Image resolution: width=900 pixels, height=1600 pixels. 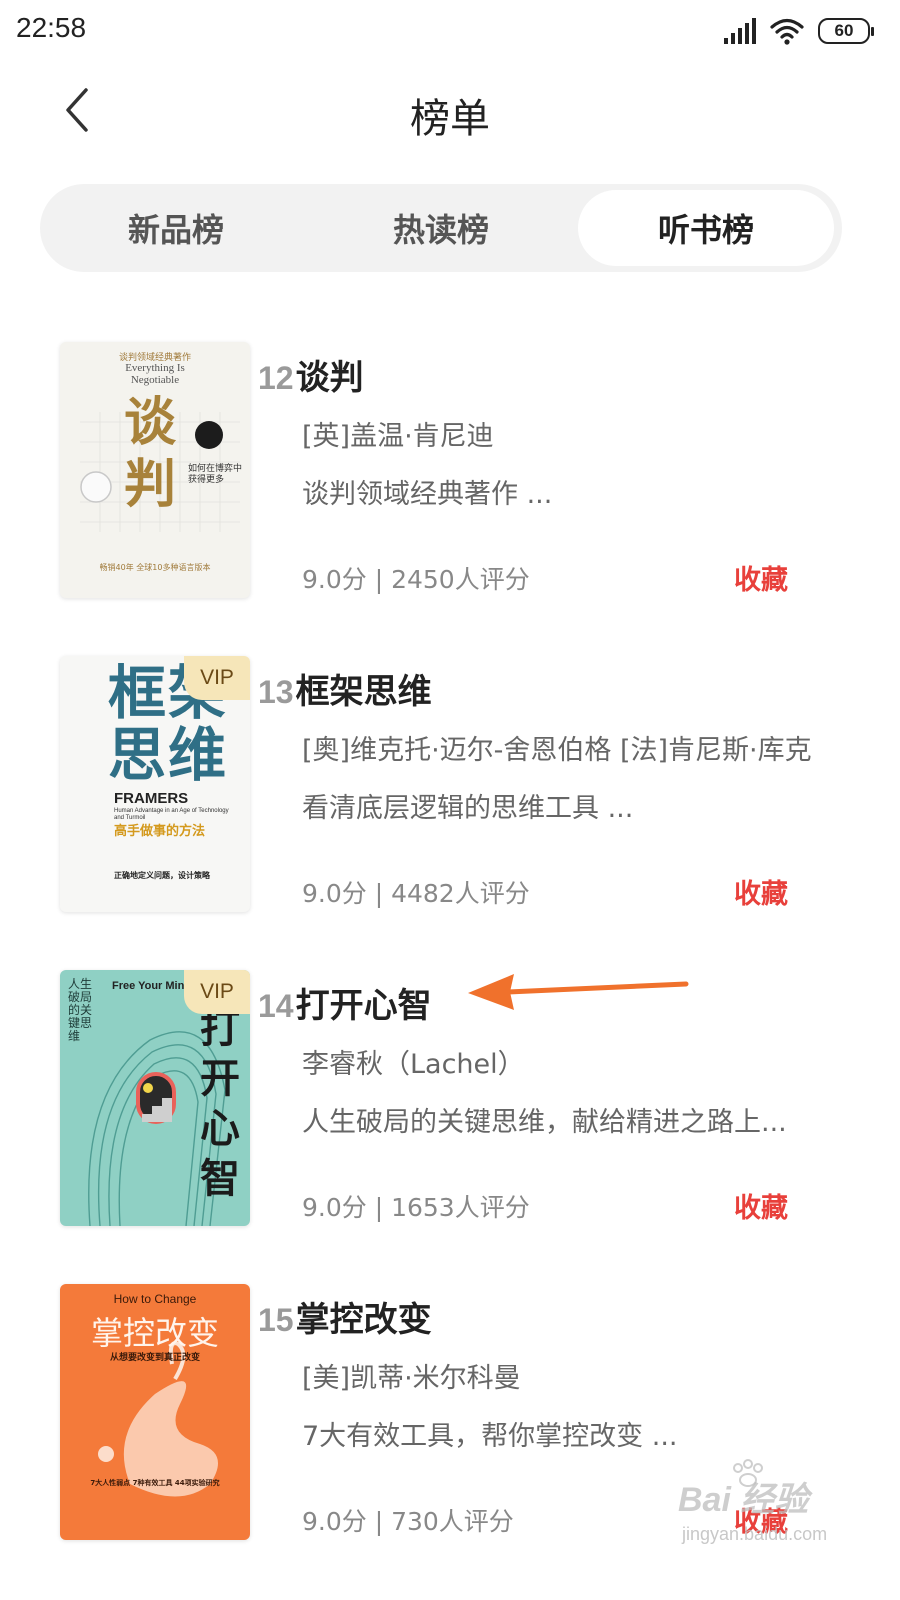 I want to click on book-rating: 9.0分 | 2450人评分, so click(x=416, y=579).